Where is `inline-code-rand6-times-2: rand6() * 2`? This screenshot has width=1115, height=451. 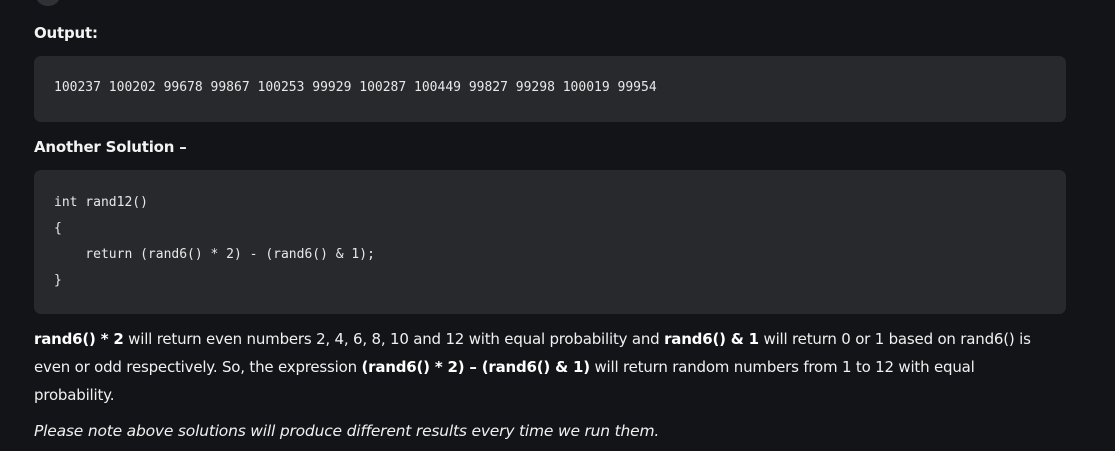 inline-code-rand6-times-2: rand6() * 2 is located at coordinates (79, 339).